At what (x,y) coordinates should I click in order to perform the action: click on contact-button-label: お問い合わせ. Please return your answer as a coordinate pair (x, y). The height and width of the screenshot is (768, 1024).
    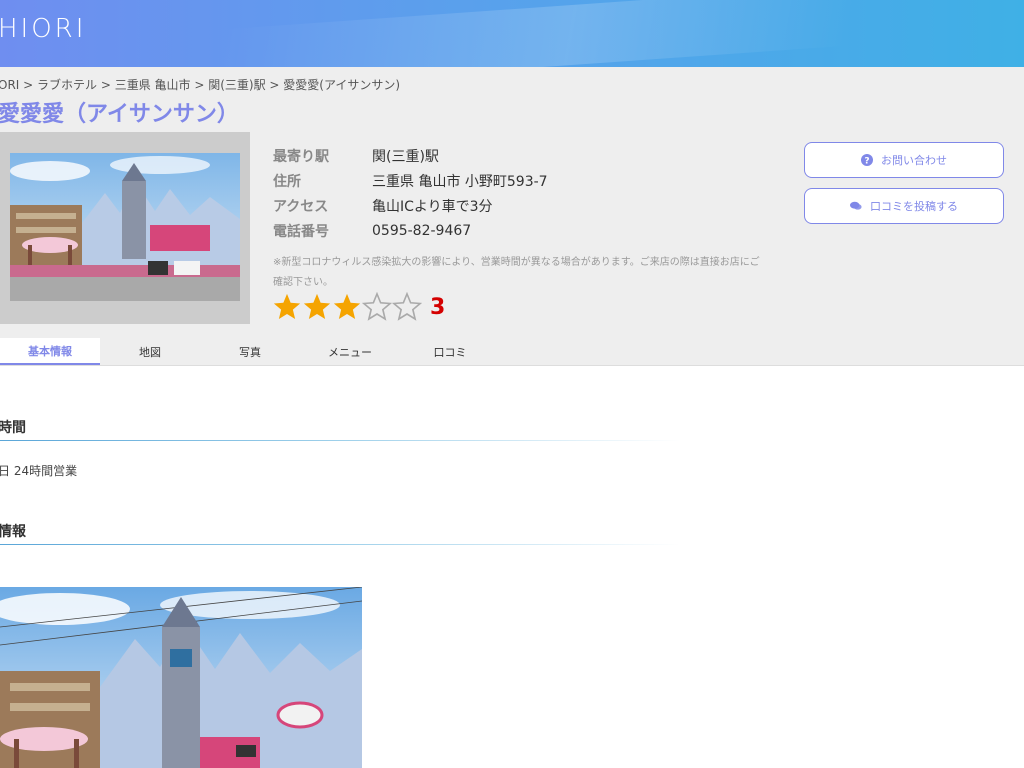
    Looking at the image, I should click on (914, 160).